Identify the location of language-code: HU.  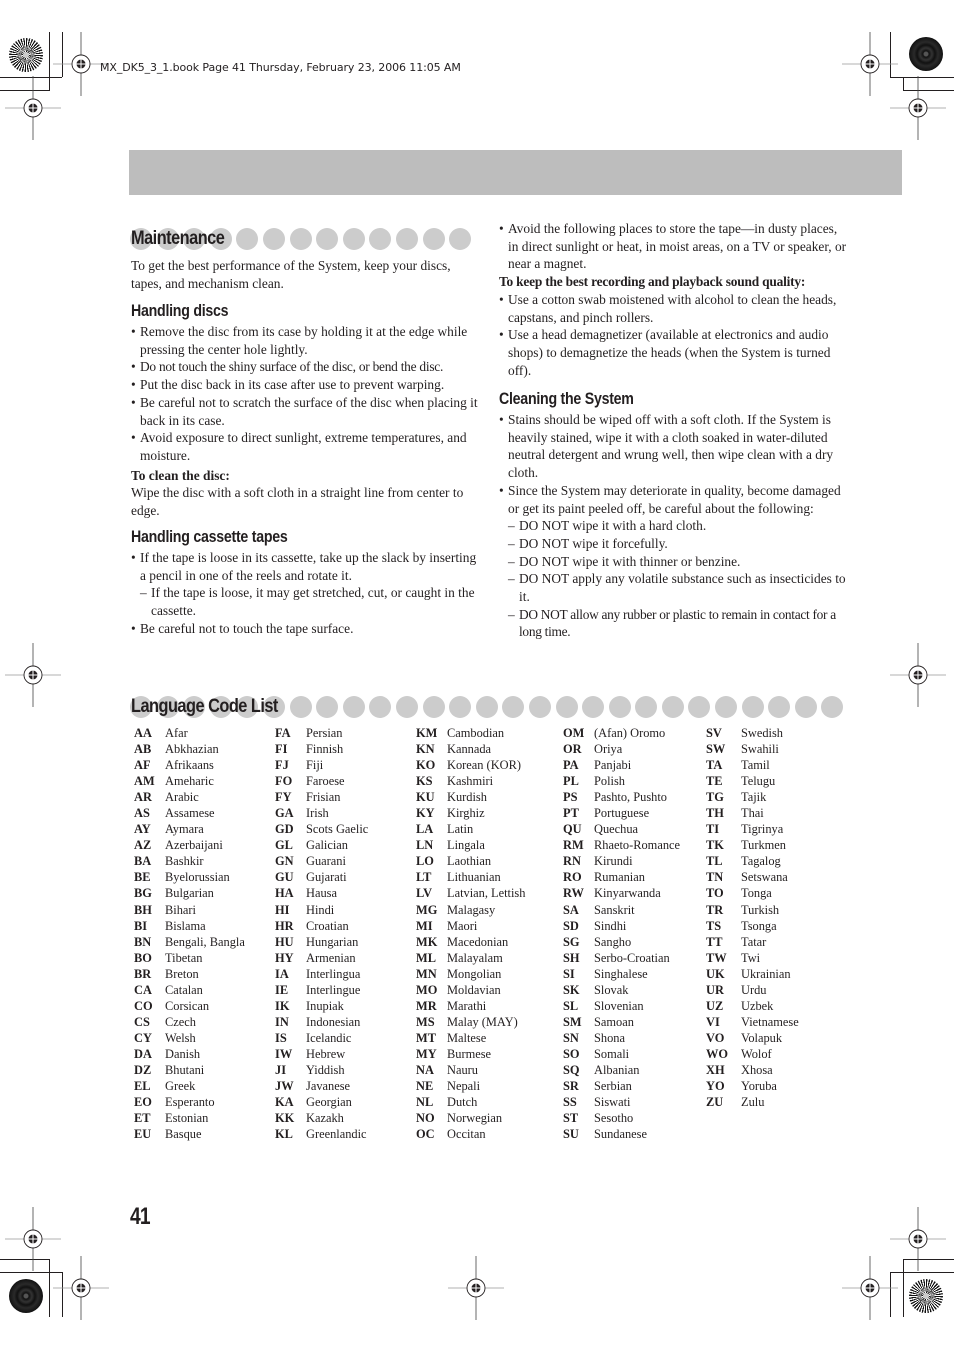
(284, 941).